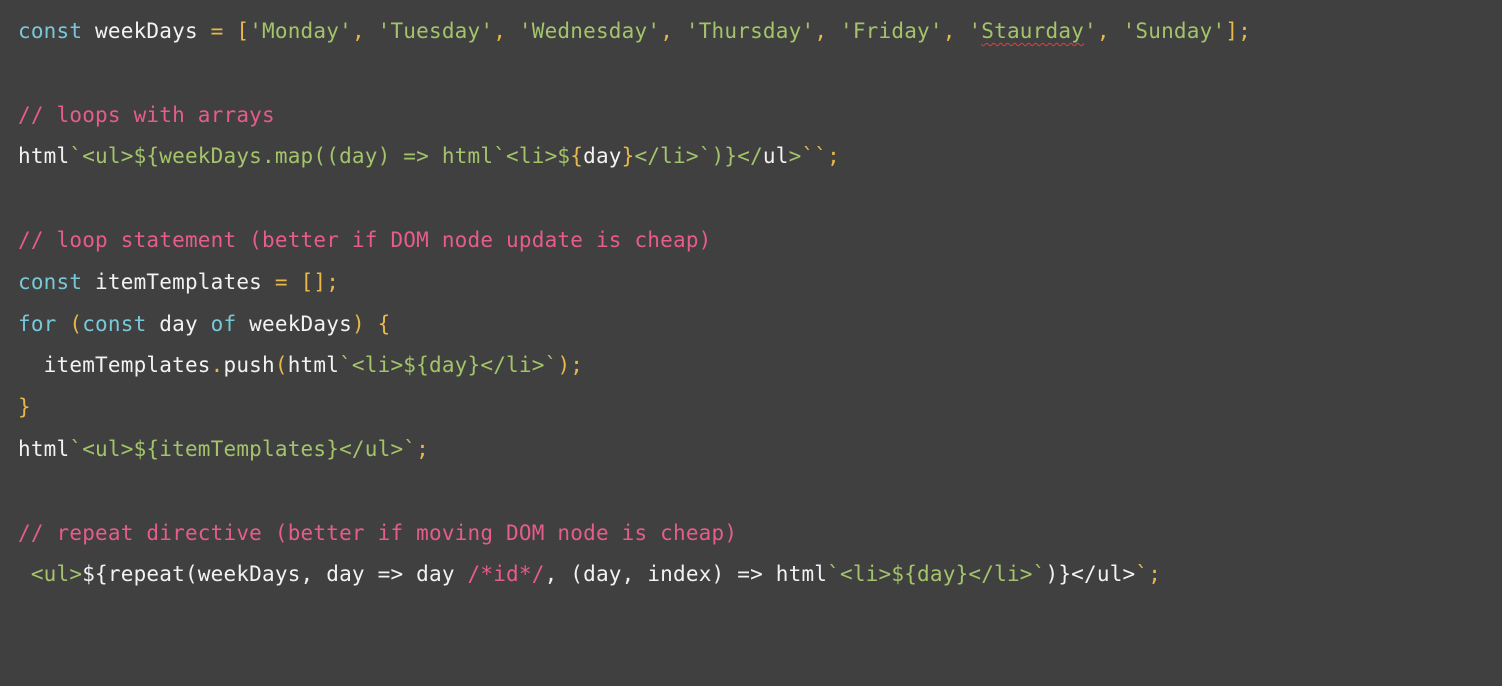 The image size is (1502, 686). Describe the element at coordinates (320, 156) in the screenshot. I see `code-token: `<ul>${weekDays.map((day) => html`<li>$` at that location.